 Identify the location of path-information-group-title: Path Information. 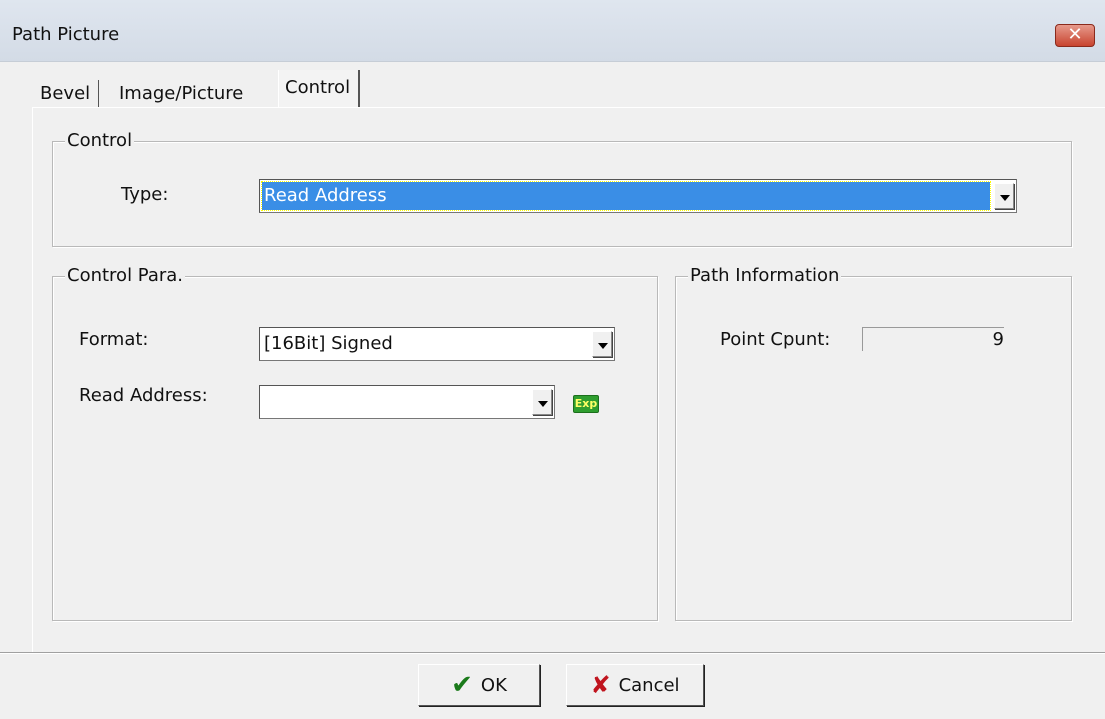
(765, 276).